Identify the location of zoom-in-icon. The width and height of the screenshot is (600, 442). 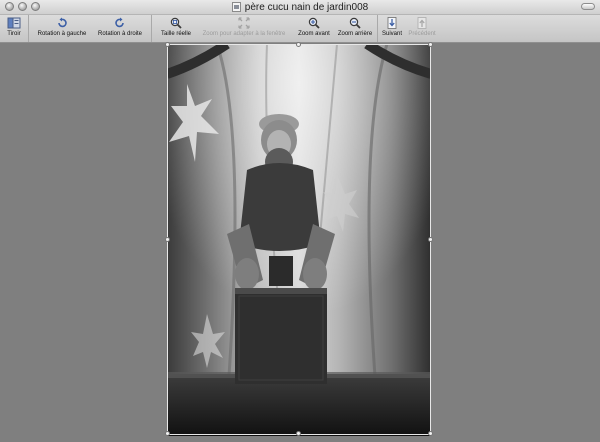
(314, 23).